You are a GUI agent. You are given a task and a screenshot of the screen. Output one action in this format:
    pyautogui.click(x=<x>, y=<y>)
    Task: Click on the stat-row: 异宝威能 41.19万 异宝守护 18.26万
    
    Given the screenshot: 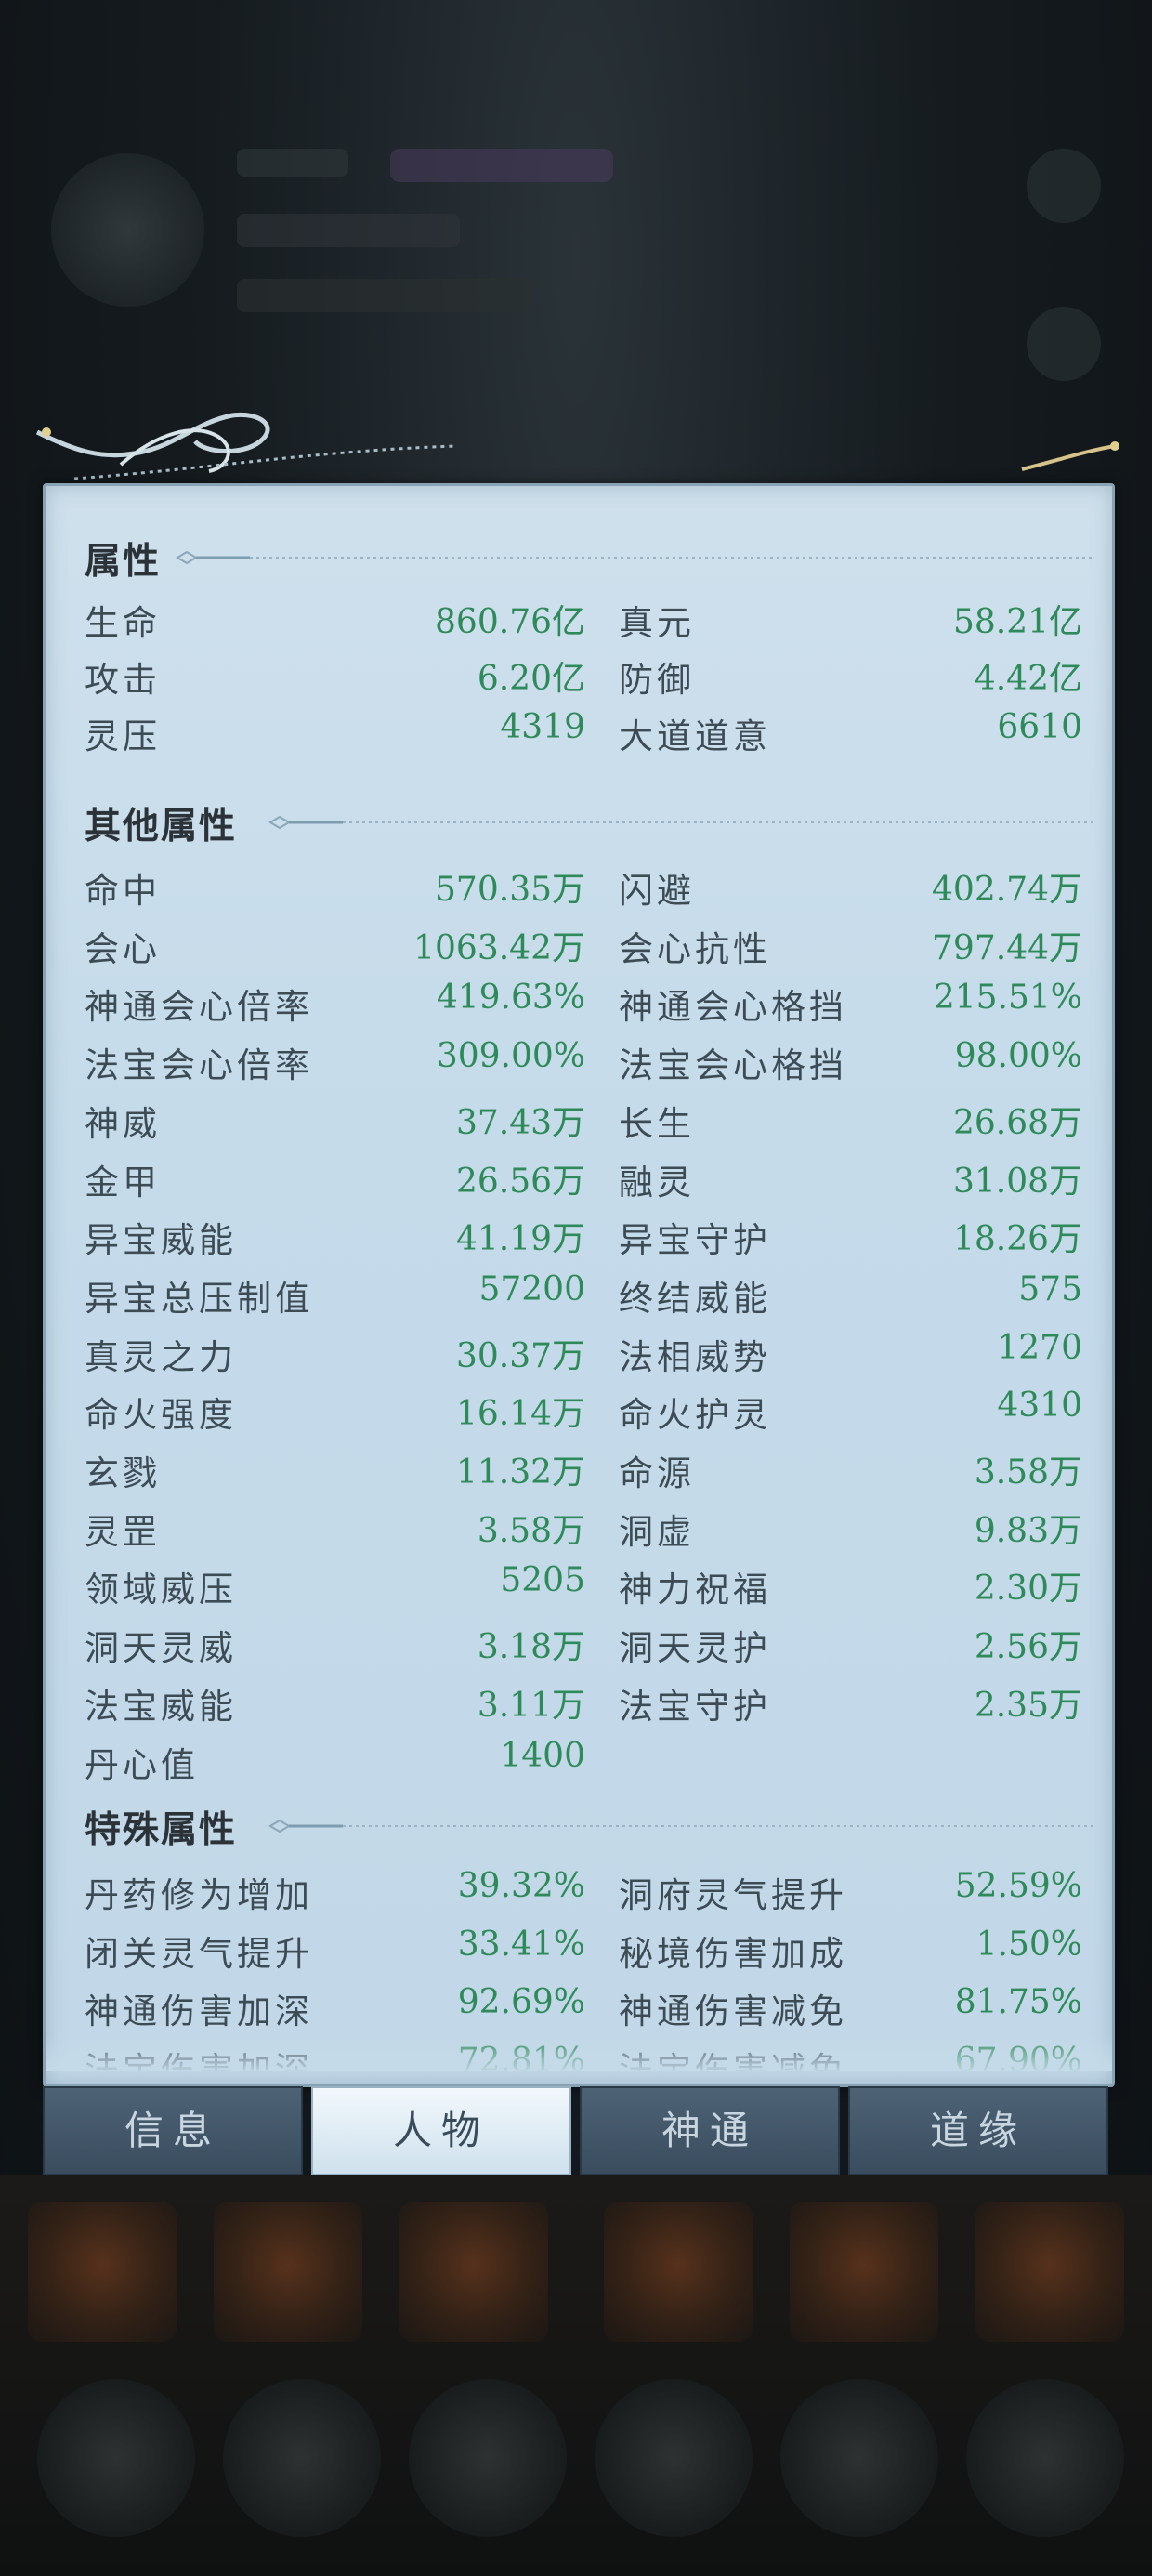 What is the action you would take?
    pyautogui.click(x=579, y=1240)
    